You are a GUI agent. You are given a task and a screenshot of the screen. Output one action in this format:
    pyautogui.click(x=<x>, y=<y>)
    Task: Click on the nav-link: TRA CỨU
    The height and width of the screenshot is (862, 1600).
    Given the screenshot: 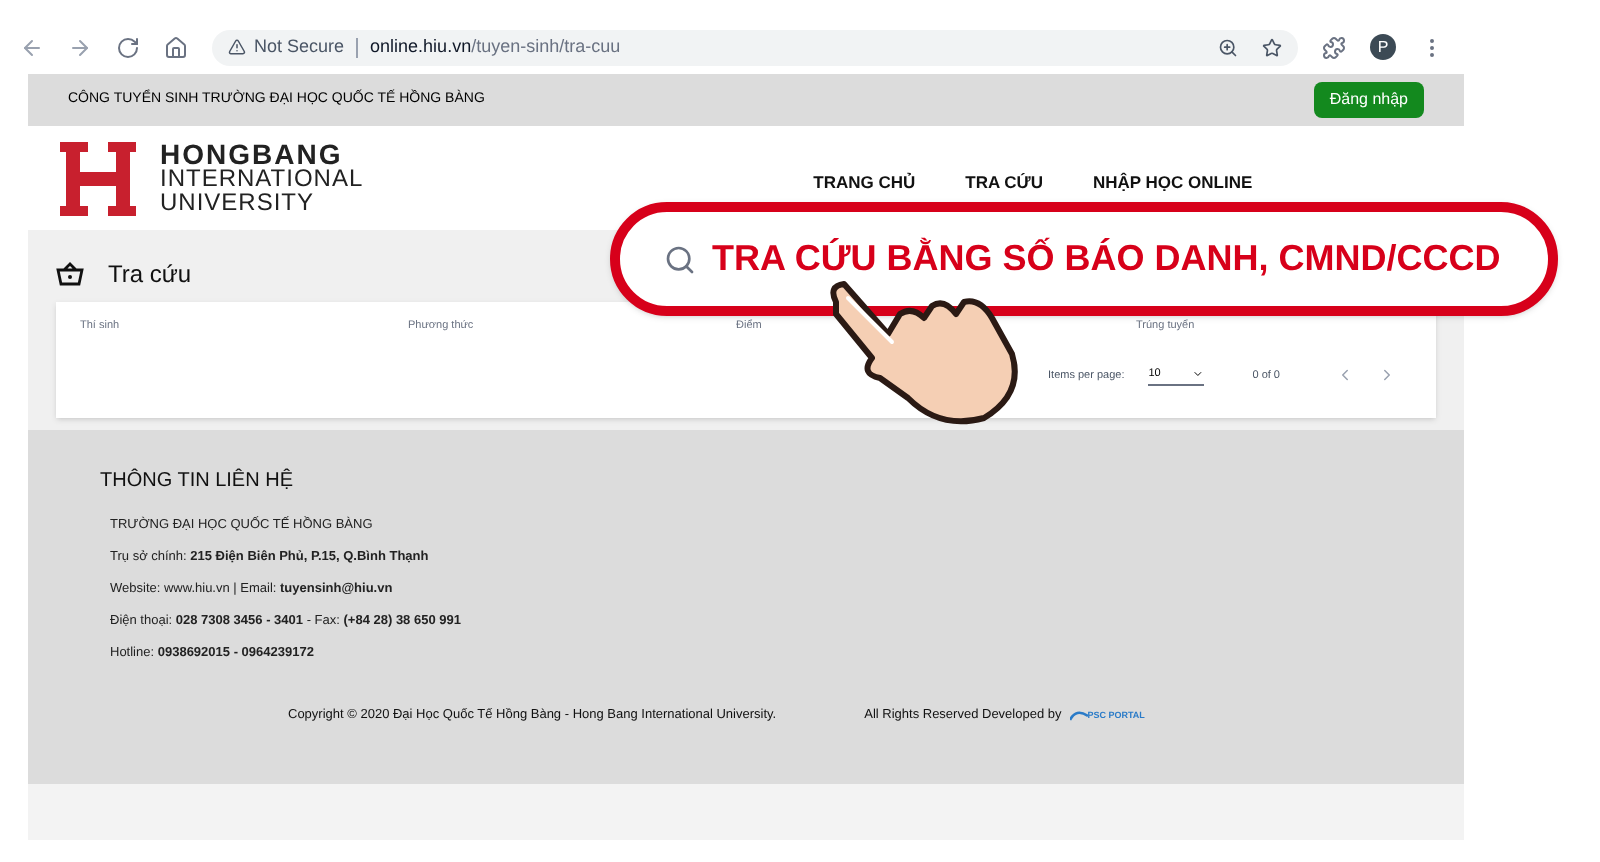 What is the action you would take?
    pyautogui.click(x=1004, y=182)
    